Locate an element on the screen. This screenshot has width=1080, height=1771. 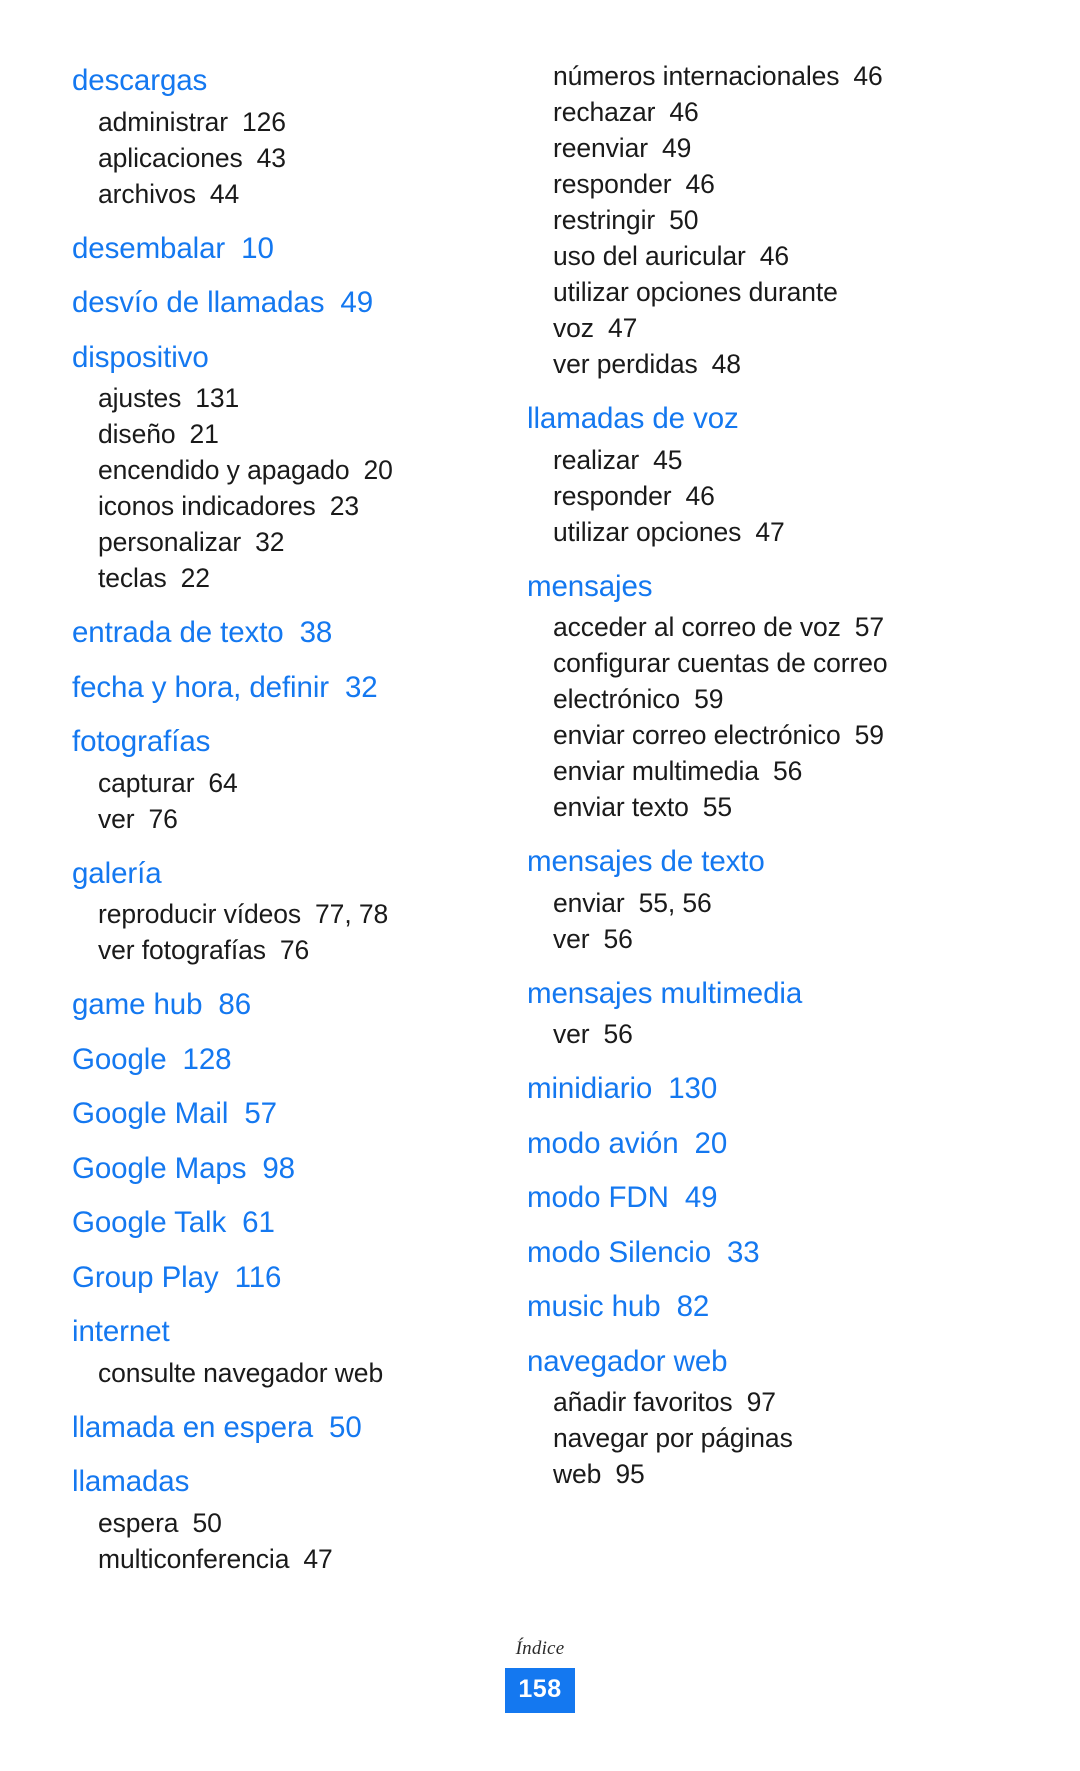
index-entry-main: desvío de llamadas 49 is located at coordinates (281, 303).